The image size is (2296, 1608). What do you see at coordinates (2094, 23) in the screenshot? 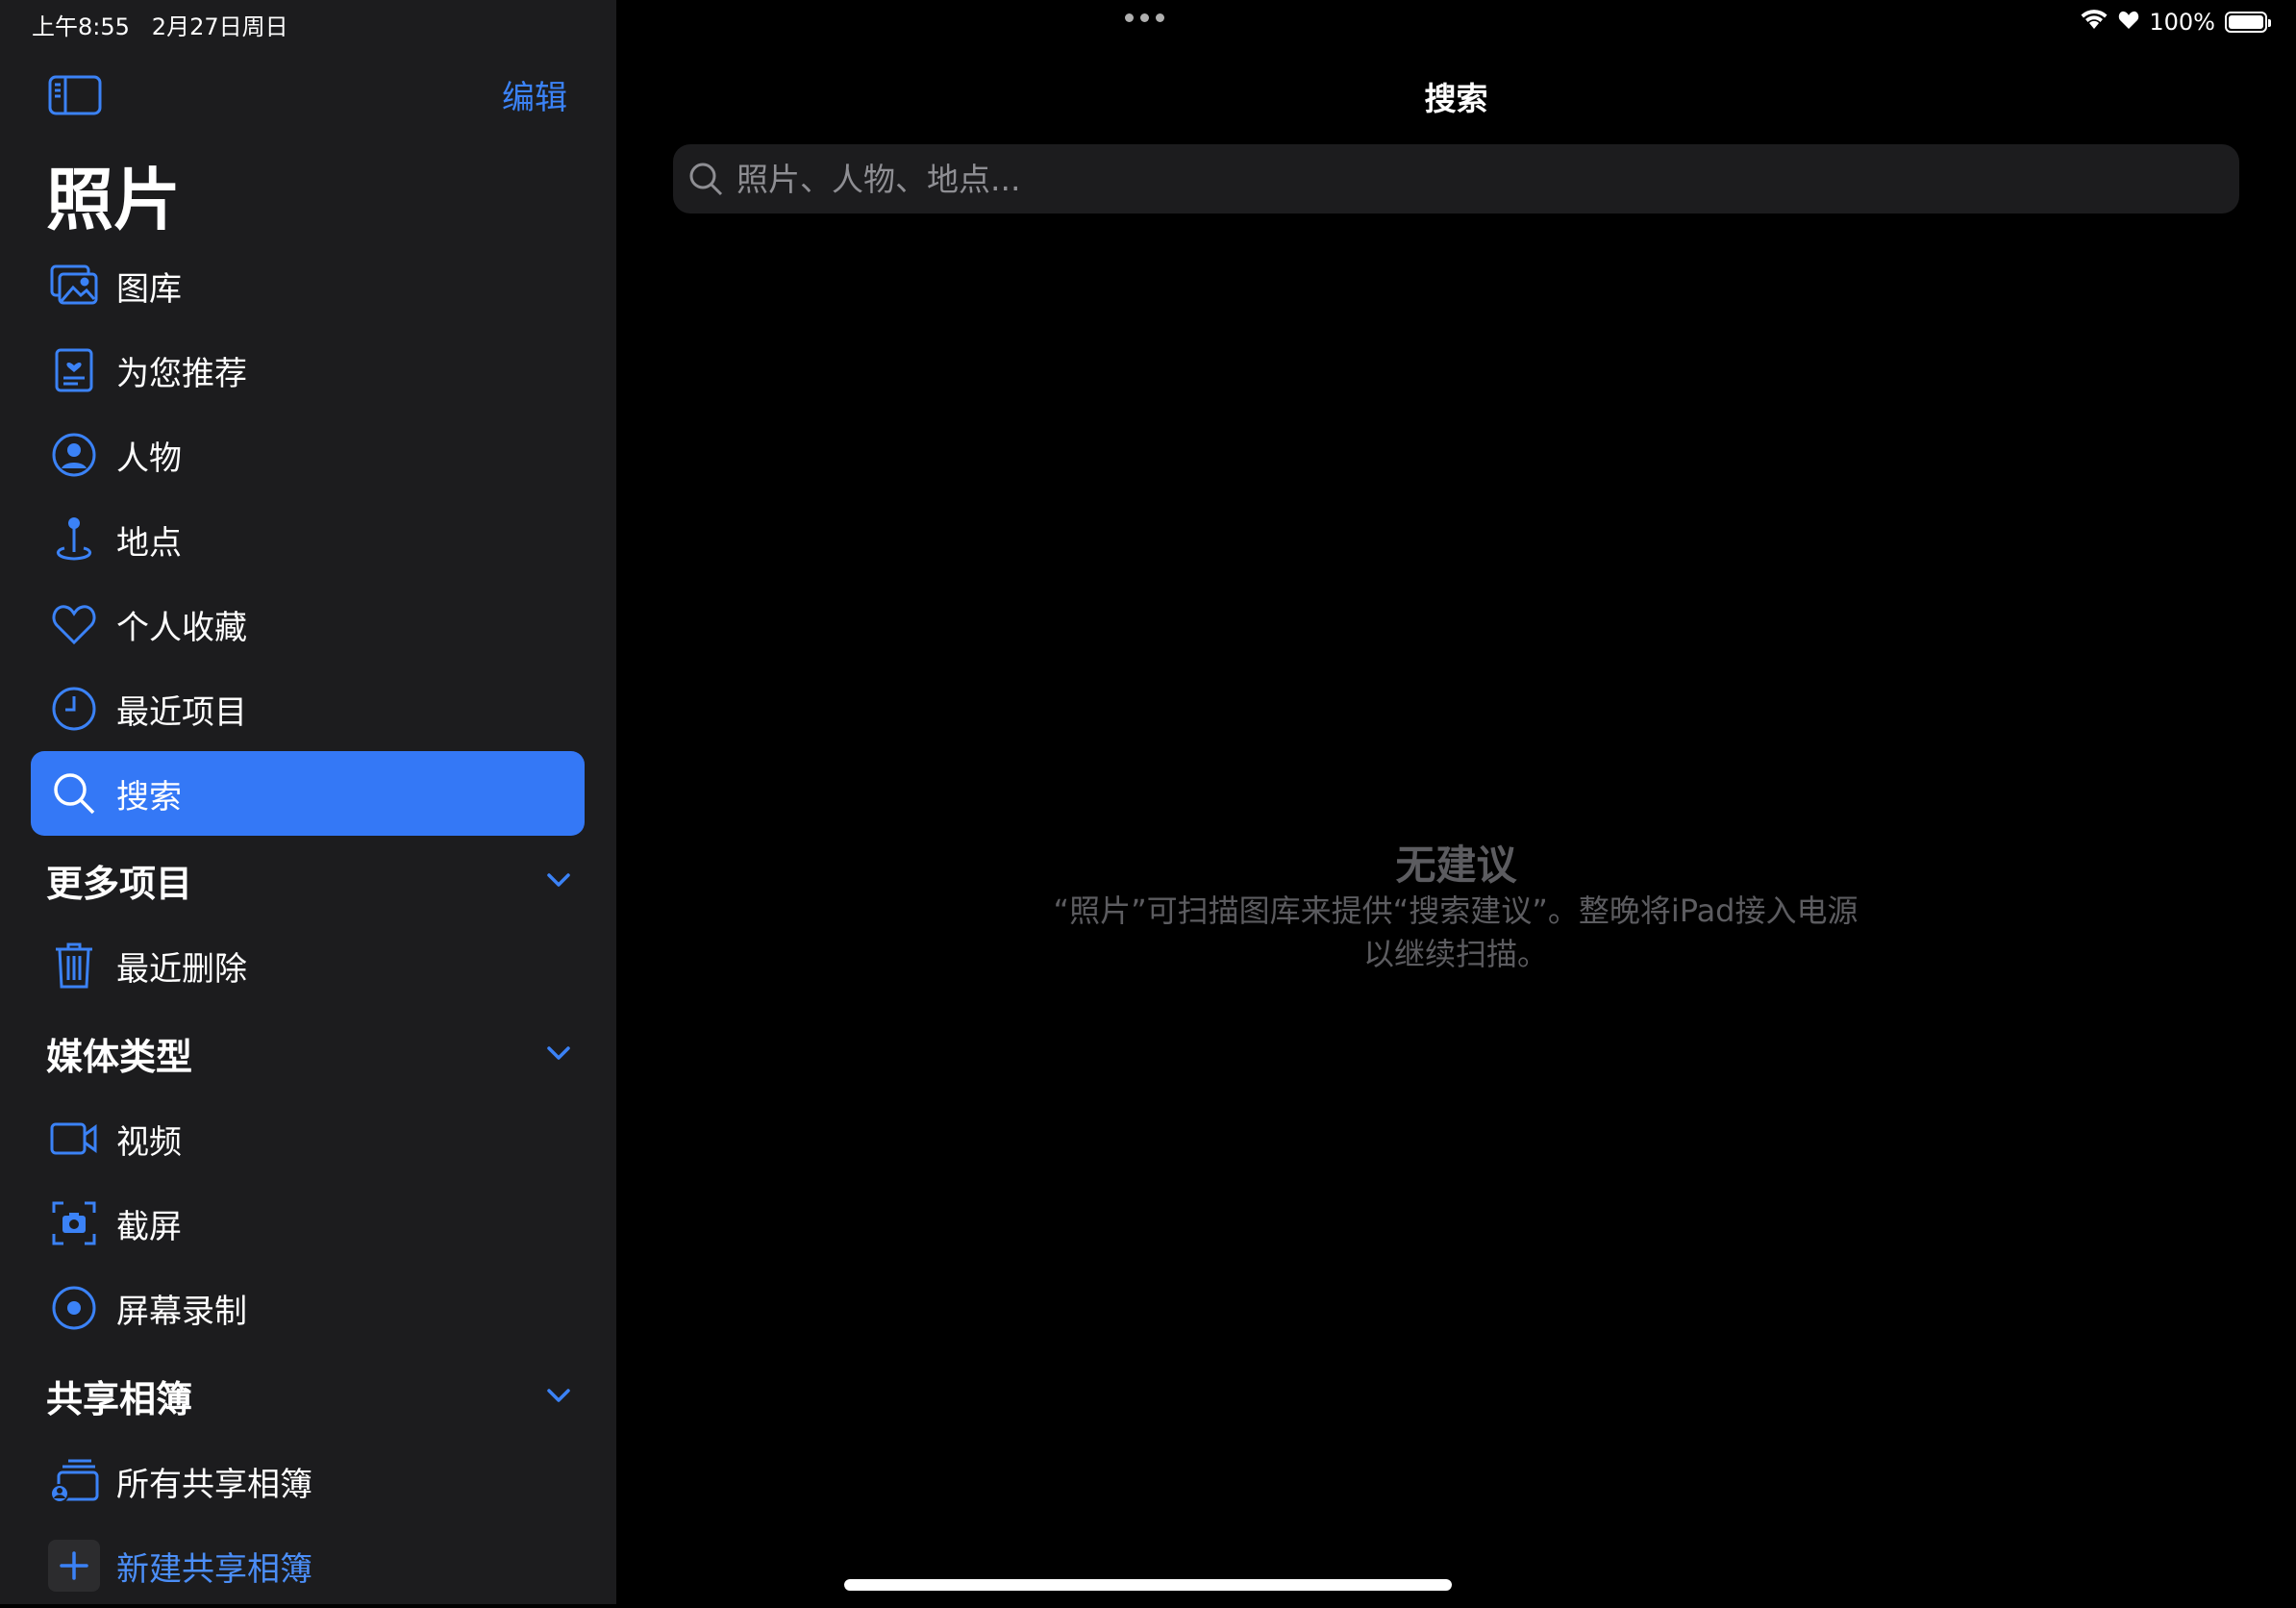
I see `wifi-icon` at bounding box center [2094, 23].